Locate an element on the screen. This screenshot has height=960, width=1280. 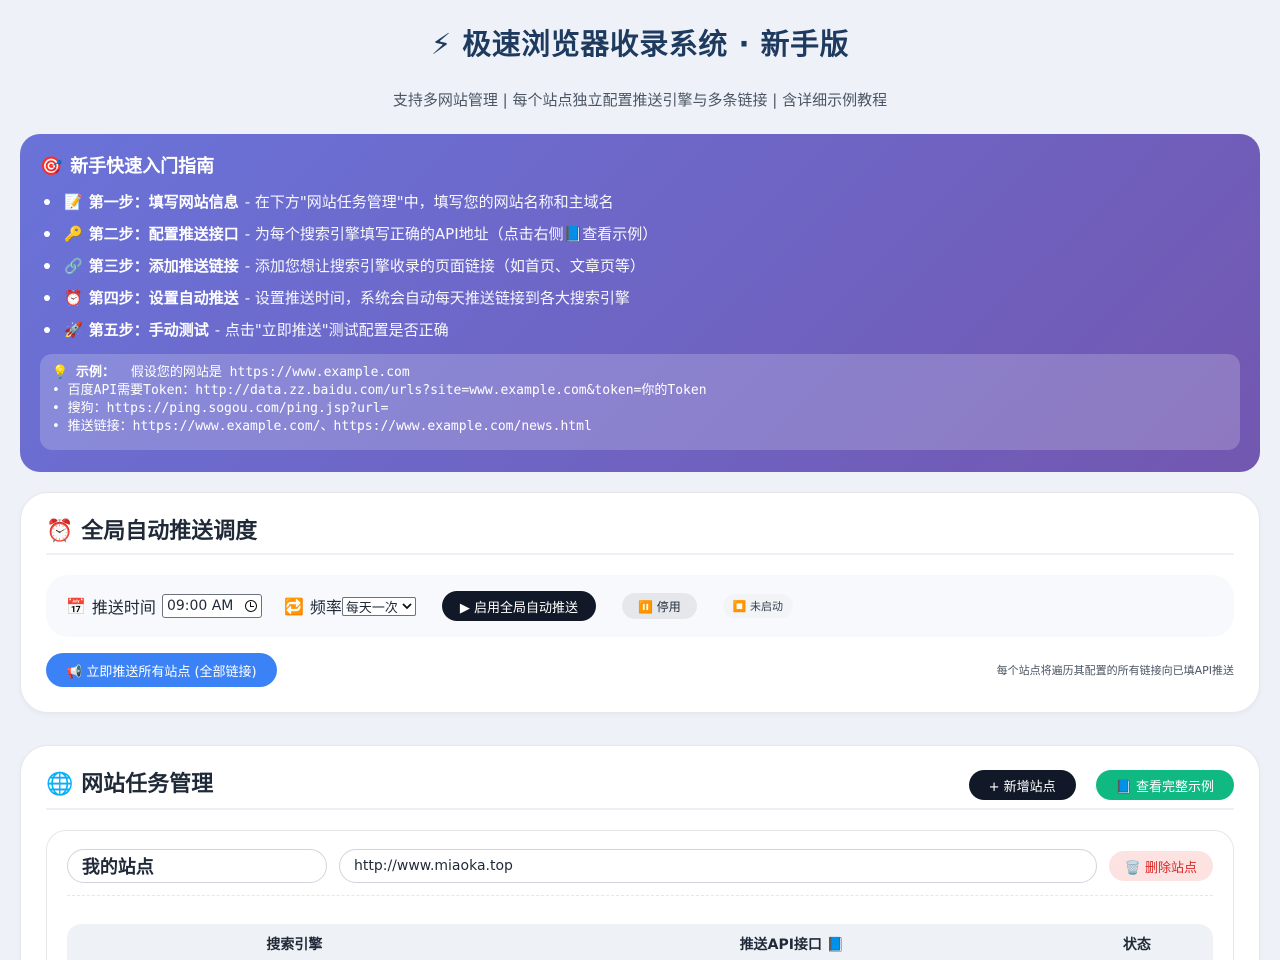
add-site-button: + 新增站点 is located at coordinates (1022, 785).